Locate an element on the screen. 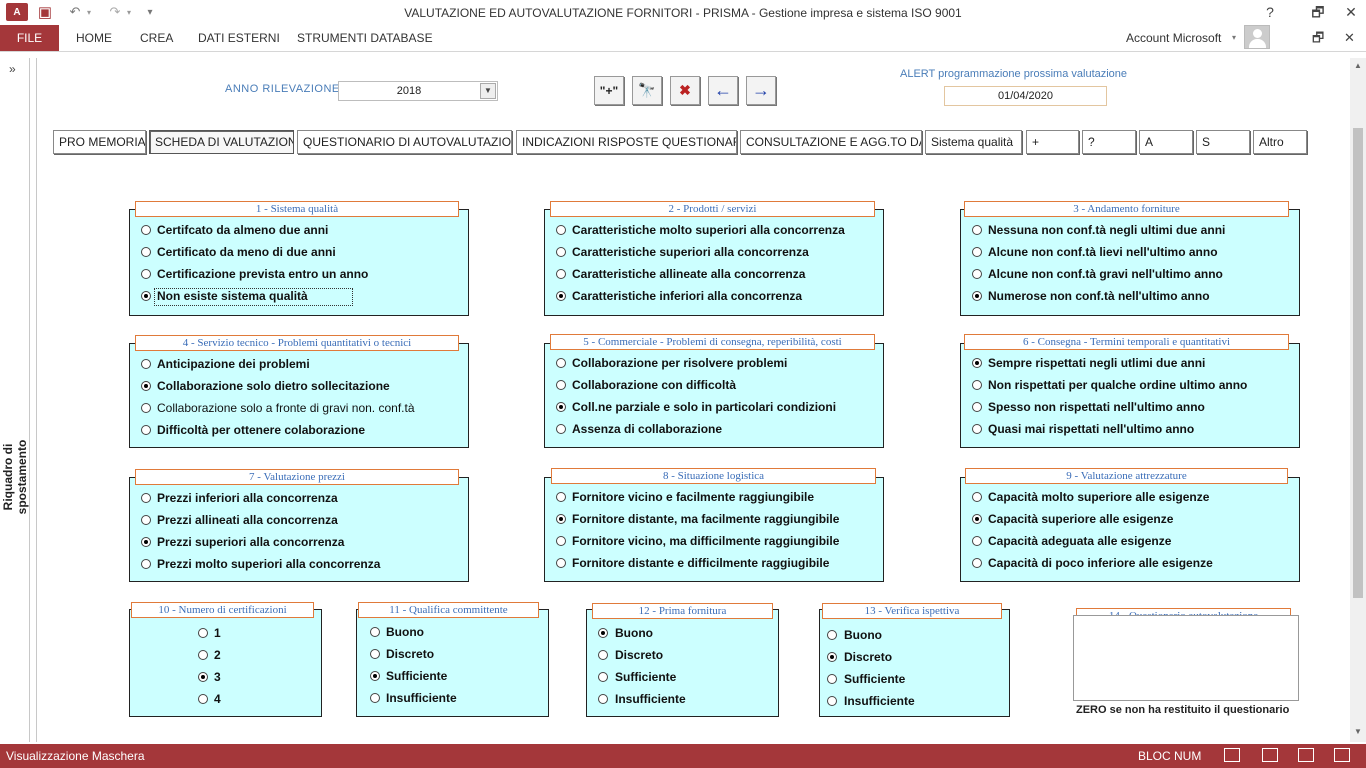 The height and width of the screenshot is (768, 1366). tab-consultazione-dati: CONSULTAZIONE E AGG.TO DATI is located at coordinates (831, 142).